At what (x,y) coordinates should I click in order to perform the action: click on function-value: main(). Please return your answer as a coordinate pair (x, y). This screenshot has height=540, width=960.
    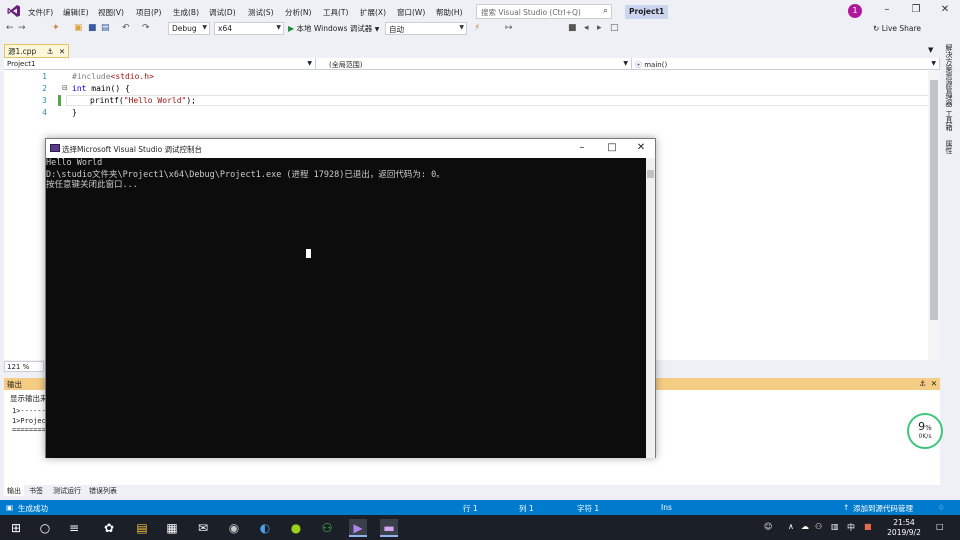
    Looking at the image, I should click on (656, 65).